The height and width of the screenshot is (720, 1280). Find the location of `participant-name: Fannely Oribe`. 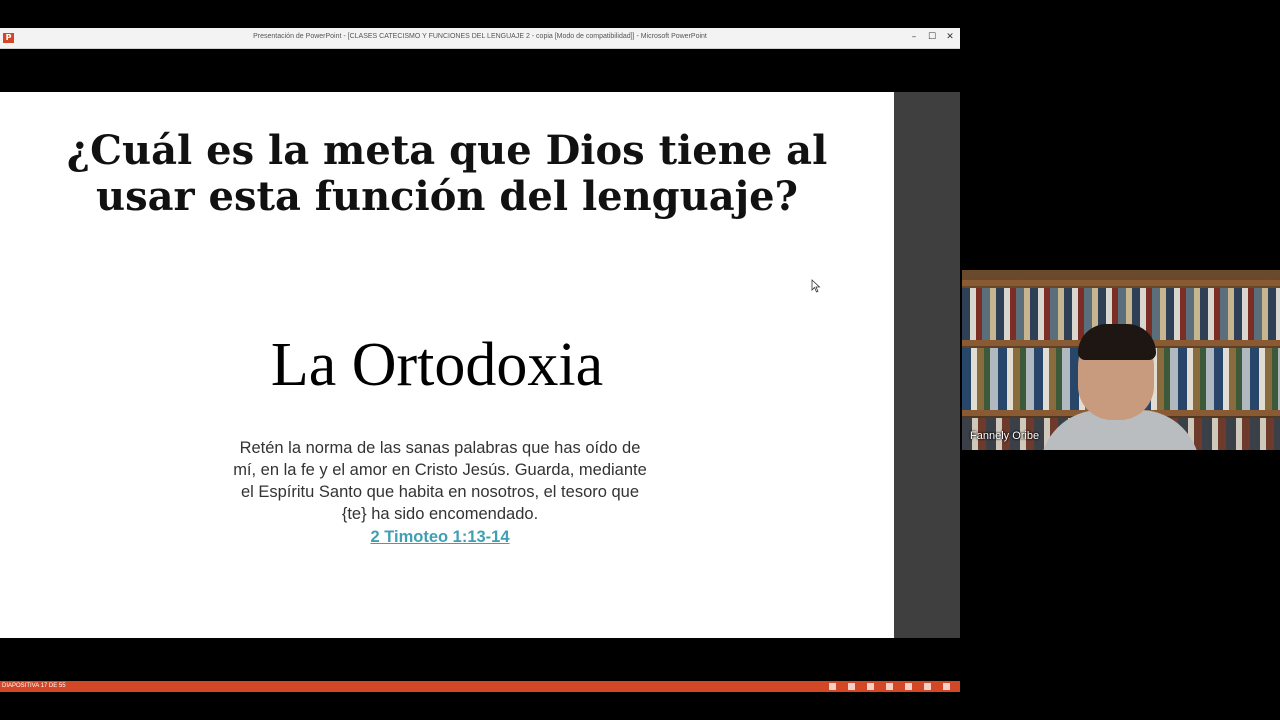

participant-name: Fannely Oribe is located at coordinates (1005, 436).